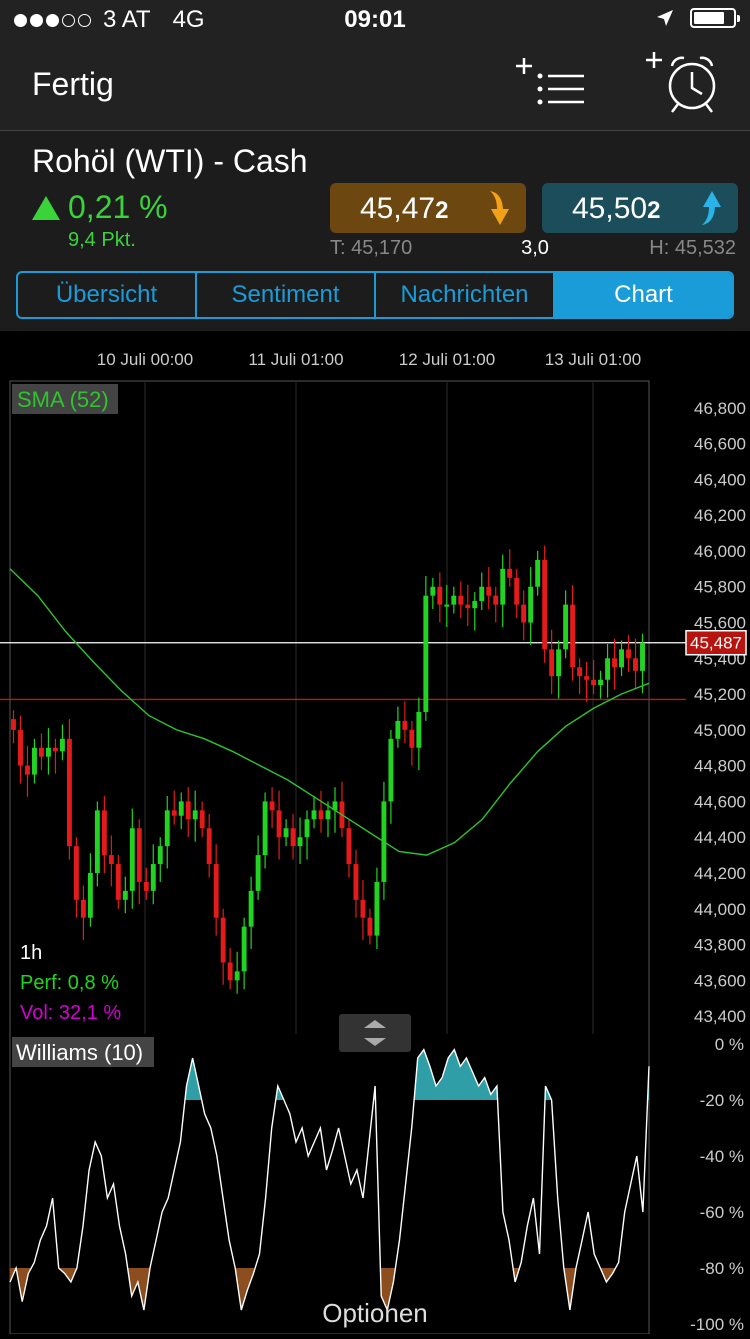 This screenshot has width=750, height=1339. Describe the element at coordinates (722, 1100) in the screenshot. I see `williams-tick-label: -20 %` at that location.